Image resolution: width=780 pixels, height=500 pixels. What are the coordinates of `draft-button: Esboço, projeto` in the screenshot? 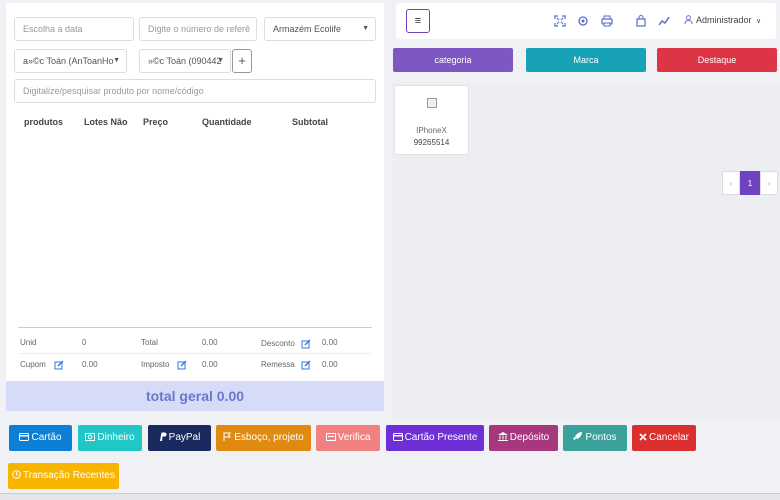 It's located at (263, 438).